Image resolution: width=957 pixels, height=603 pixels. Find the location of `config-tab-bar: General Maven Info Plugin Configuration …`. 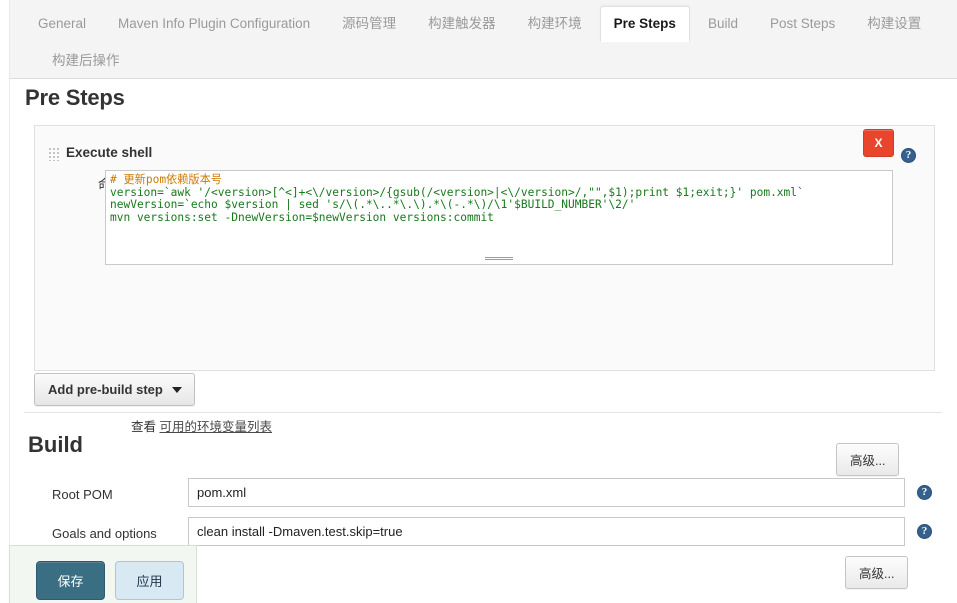

config-tab-bar: General Maven Info Plugin Configuration … is located at coordinates (483, 39).